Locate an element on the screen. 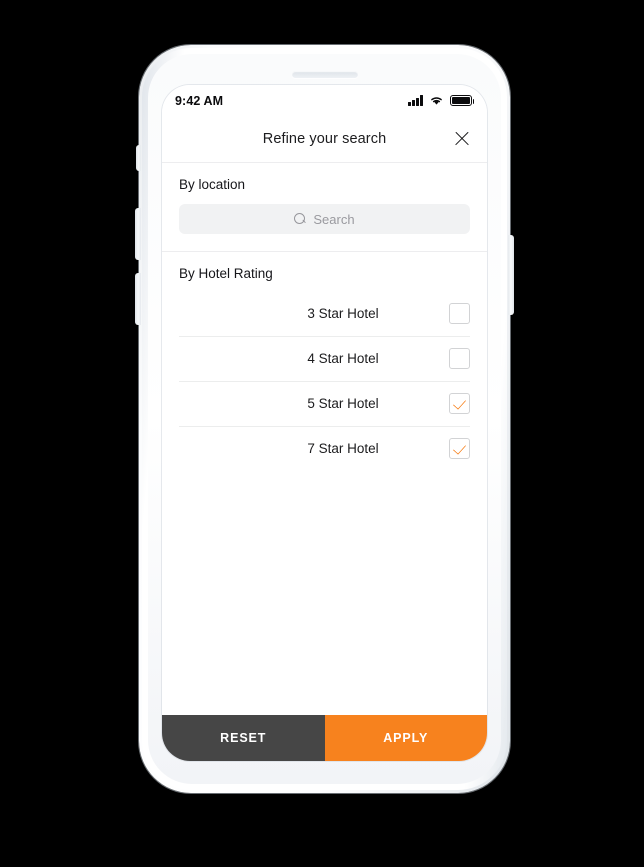 The width and height of the screenshot is (644, 867). rating-option-label: 3 Star Hotel is located at coordinates (343, 313).